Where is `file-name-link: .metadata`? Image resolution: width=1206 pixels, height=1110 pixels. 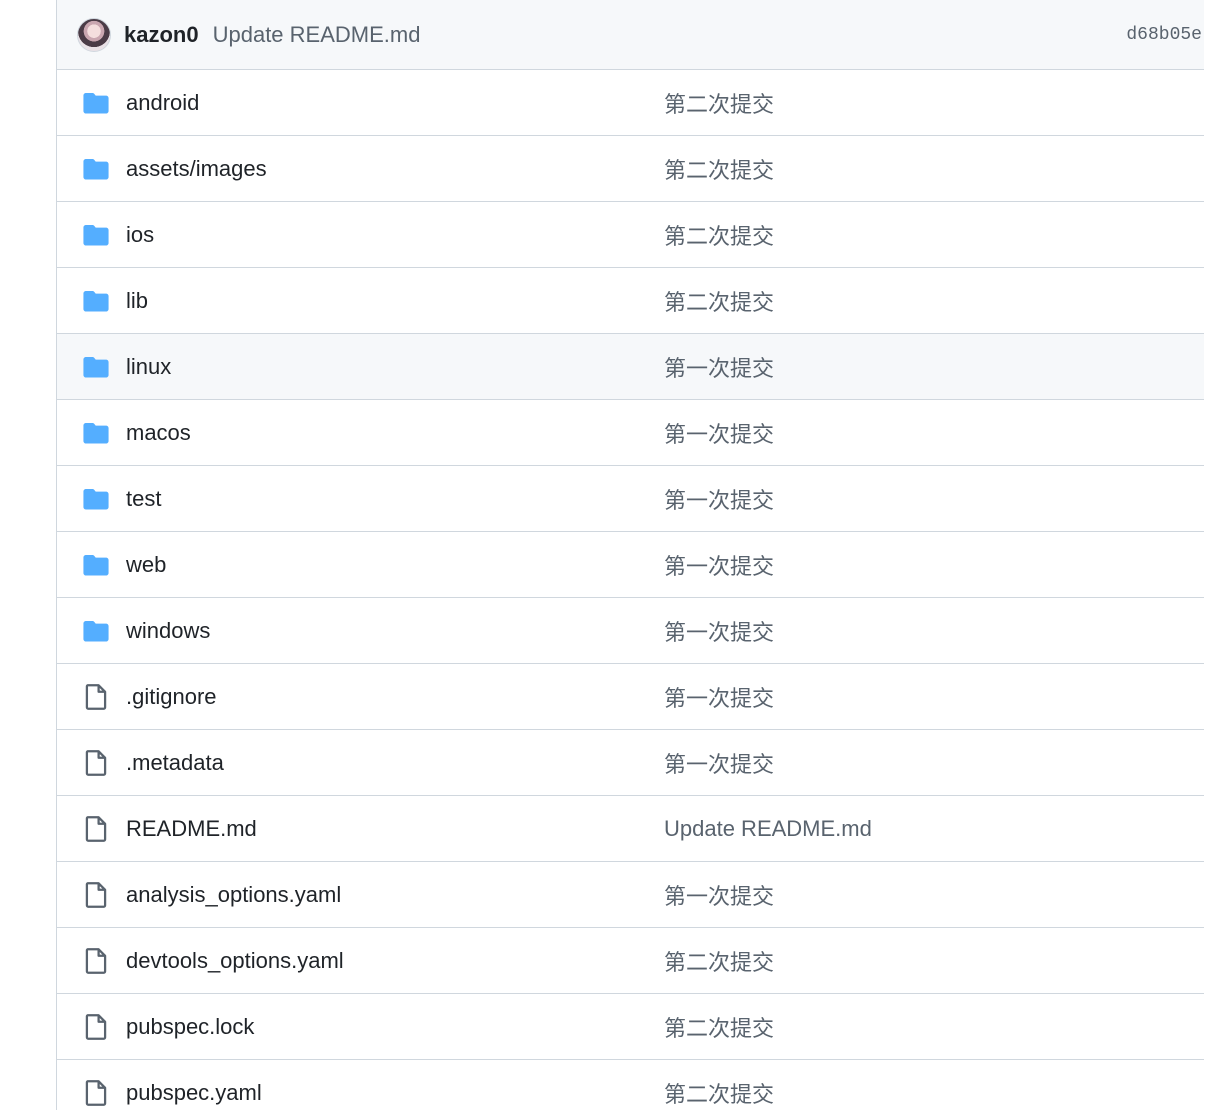 file-name-link: .metadata is located at coordinates (175, 763).